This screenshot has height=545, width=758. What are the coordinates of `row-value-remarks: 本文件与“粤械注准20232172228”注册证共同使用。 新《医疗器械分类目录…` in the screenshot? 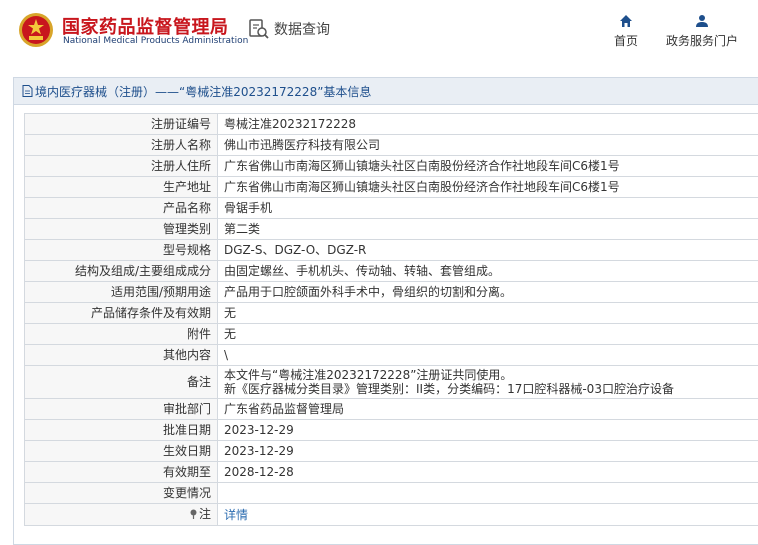 It's located at (487, 382).